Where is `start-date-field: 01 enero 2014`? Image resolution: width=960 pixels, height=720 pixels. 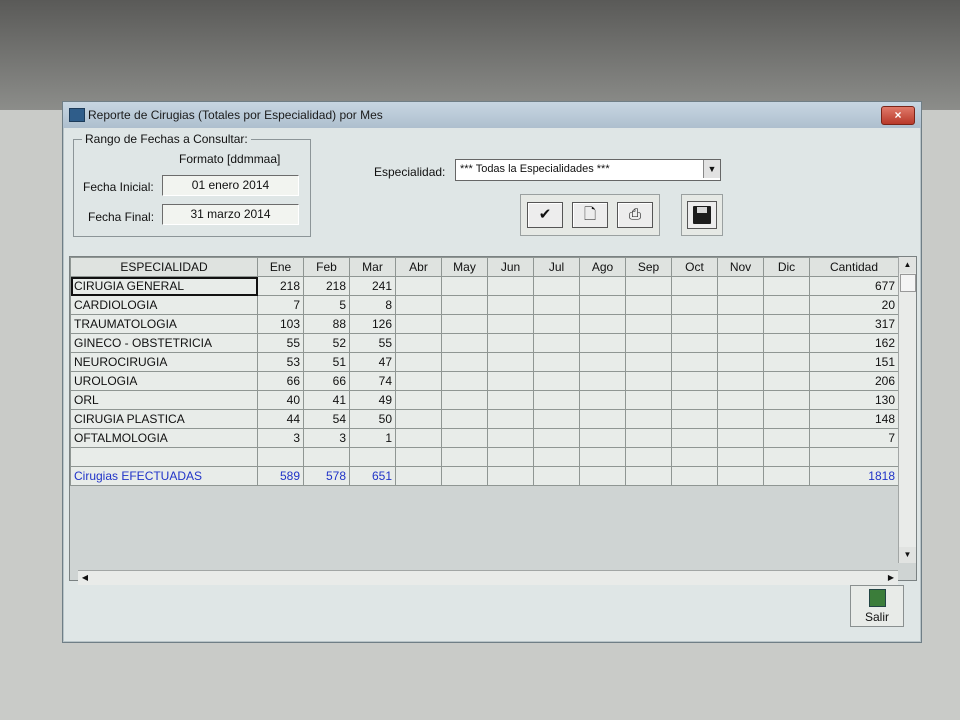
start-date-field: 01 enero 2014 is located at coordinates (230, 185).